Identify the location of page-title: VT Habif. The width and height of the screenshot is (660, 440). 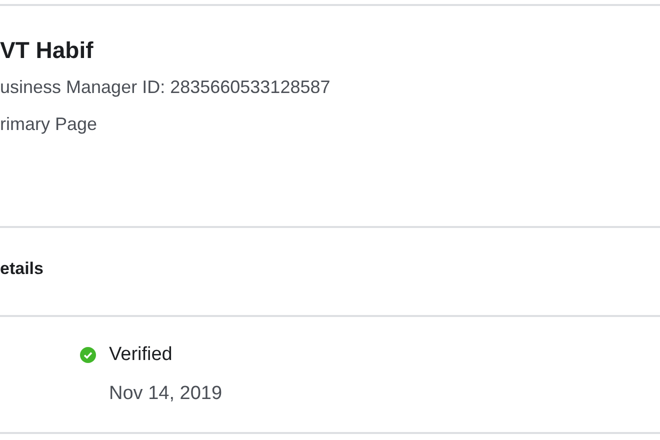
(47, 50).